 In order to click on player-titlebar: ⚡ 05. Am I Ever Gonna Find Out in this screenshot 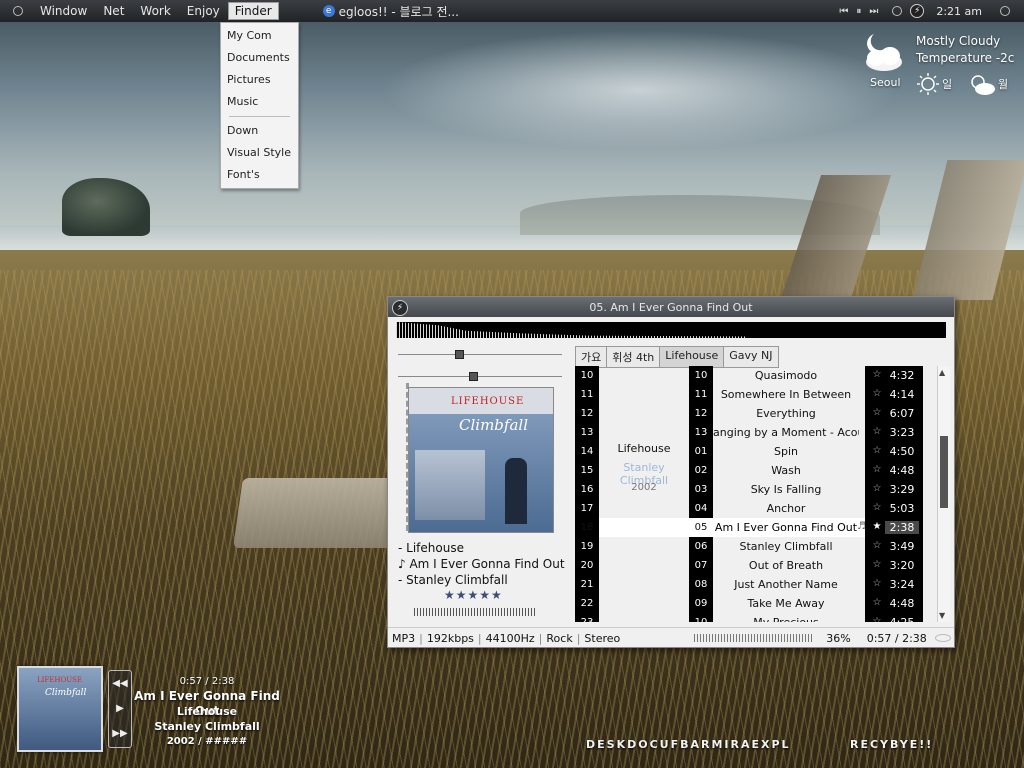, I will do `click(671, 307)`.